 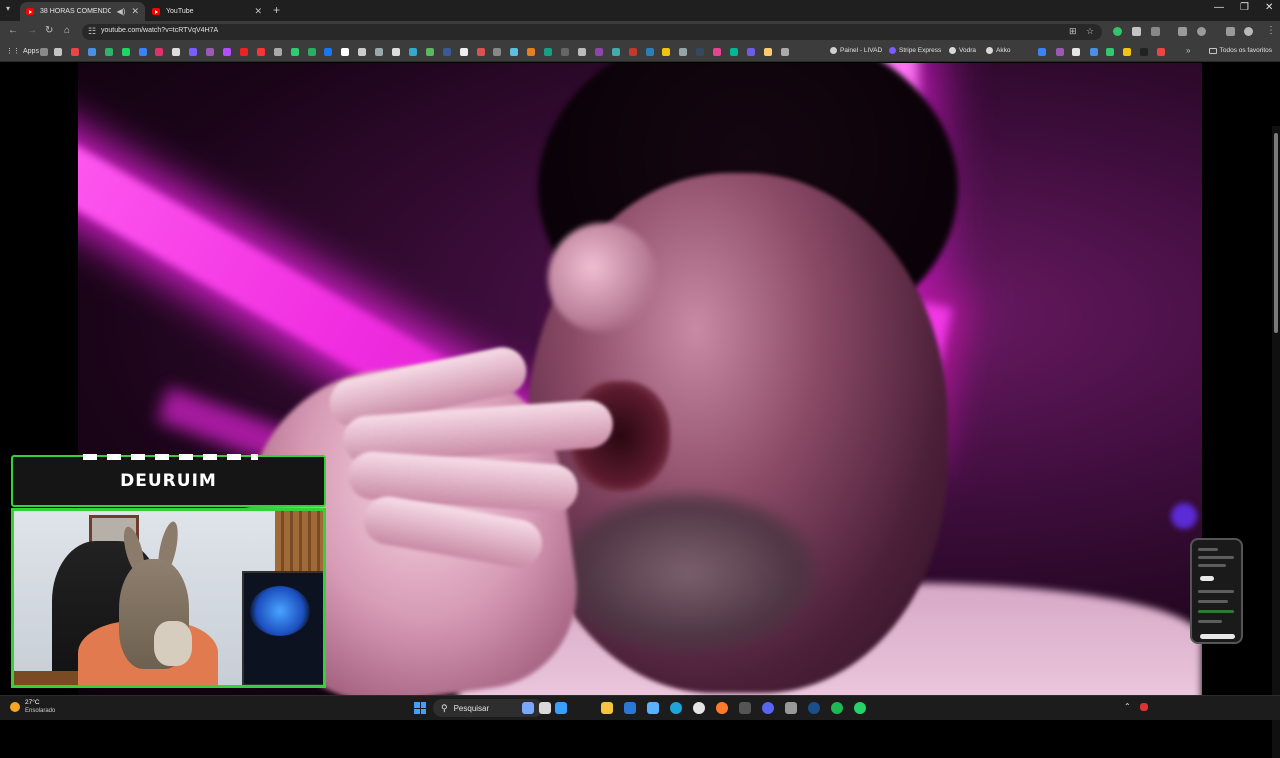 I want to click on steam-icon, so click(x=814, y=708).